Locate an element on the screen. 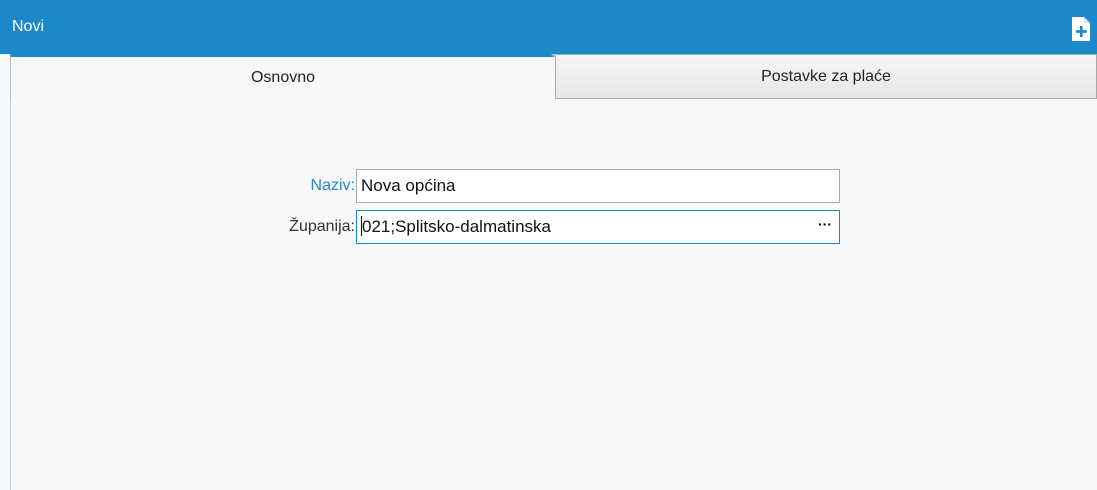 The height and width of the screenshot is (490, 1097). naziv-value: Nova općina is located at coordinates (408, 185).